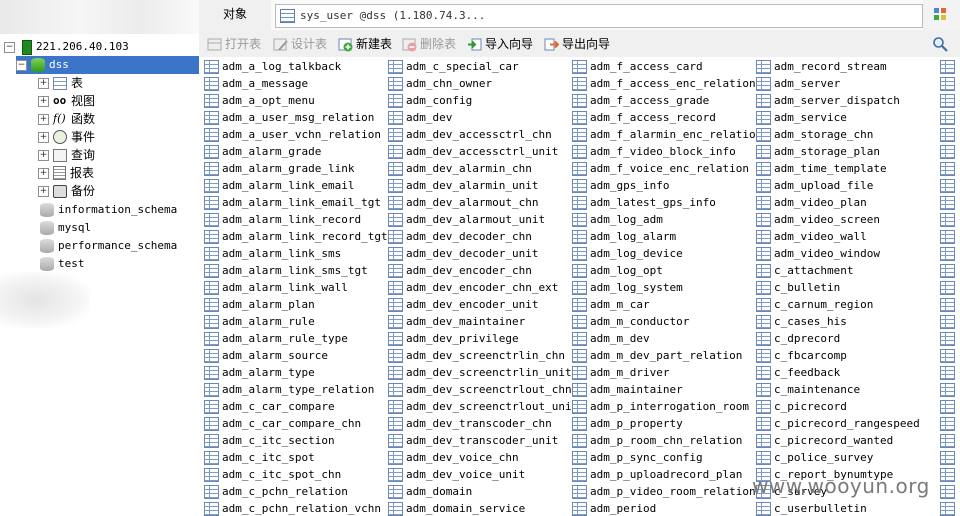 The image size is (960, 516). Describe the element at coordinates (82, 173) in the screenshot. I see `tree-item-label: 报表` at that location.